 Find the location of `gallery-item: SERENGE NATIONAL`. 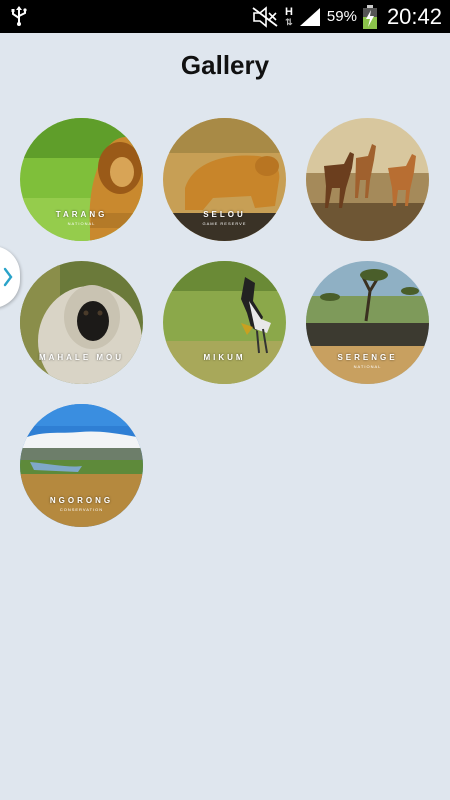

gallery-item: SERENGE NATIONAL is located at coordinates (367, 322).